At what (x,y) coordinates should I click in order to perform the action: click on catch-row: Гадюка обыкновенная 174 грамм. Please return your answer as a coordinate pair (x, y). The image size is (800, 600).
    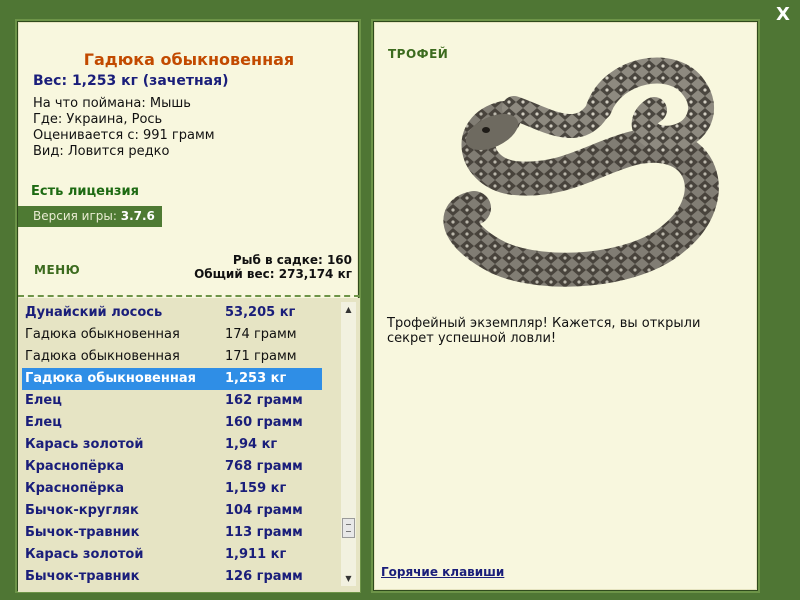
    Looking at the image, I should click on (172, 335).